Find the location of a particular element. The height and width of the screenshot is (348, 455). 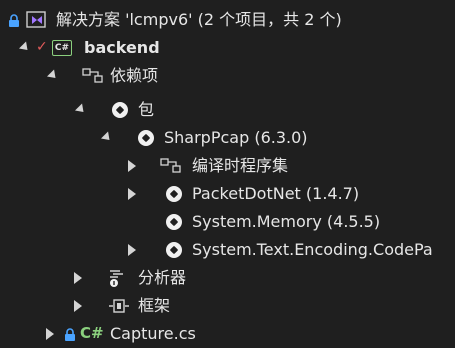

frameworks-label: 框架 is located at coordinates (154, 305).